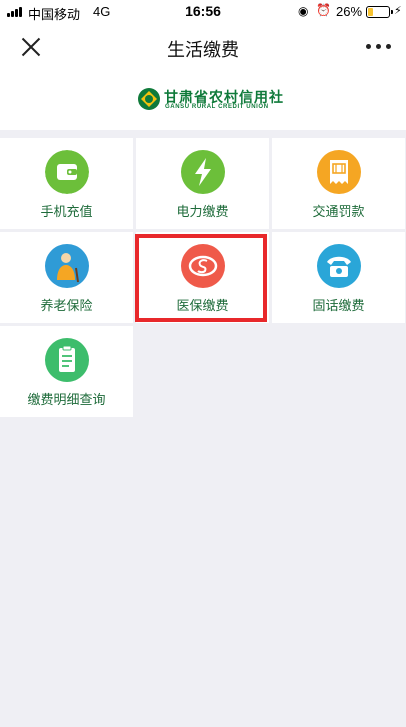  Describe the element at coordinates (339, 172) in the screenshot. I see `ticket-icon` at that location.